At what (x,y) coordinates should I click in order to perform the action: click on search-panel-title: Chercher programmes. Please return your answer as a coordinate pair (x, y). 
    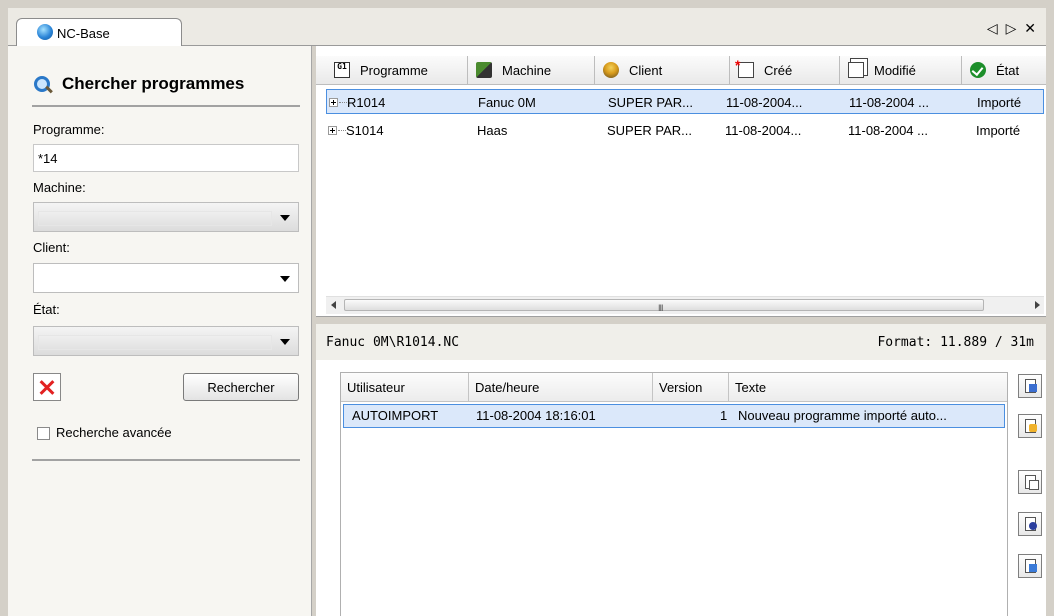
    Looking at the image, I should click on (139, 84).